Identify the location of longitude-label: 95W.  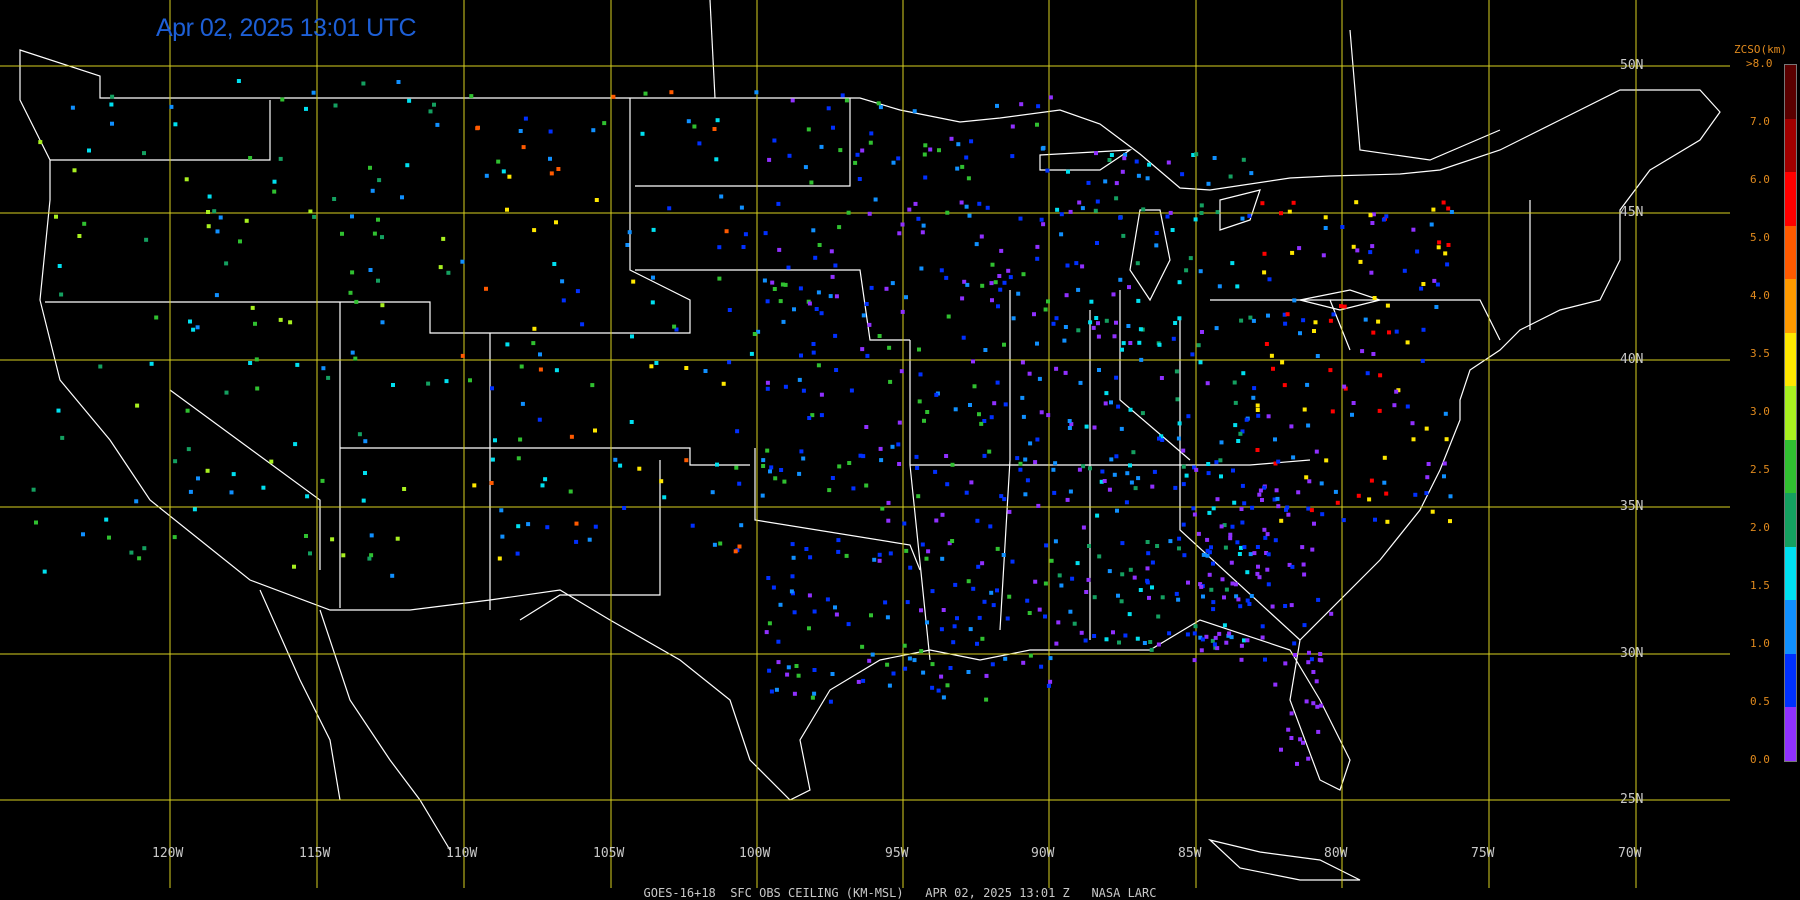
(897, 853).